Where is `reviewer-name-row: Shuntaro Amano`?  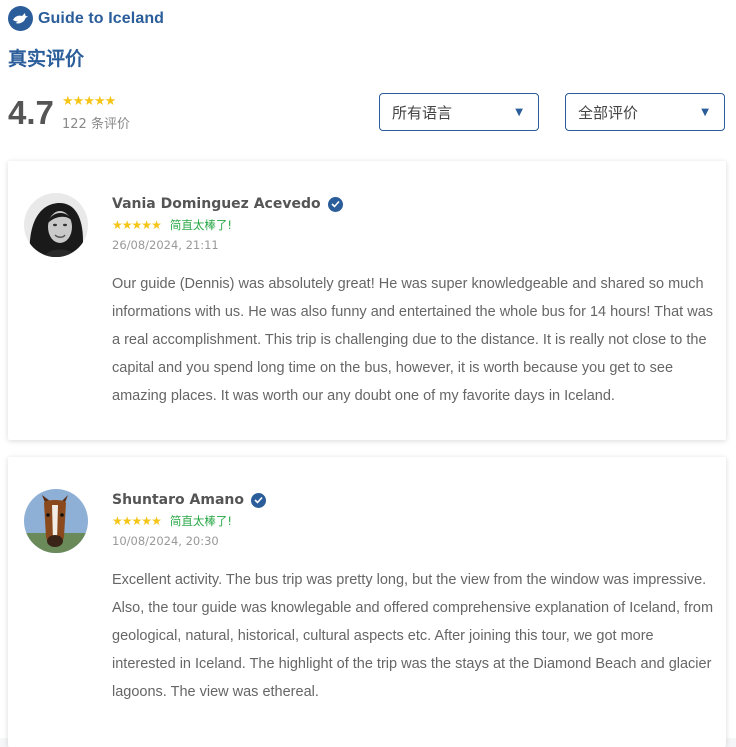 reviewer-name-row: Shuntaro Amano is located at coordinates (189, 500).